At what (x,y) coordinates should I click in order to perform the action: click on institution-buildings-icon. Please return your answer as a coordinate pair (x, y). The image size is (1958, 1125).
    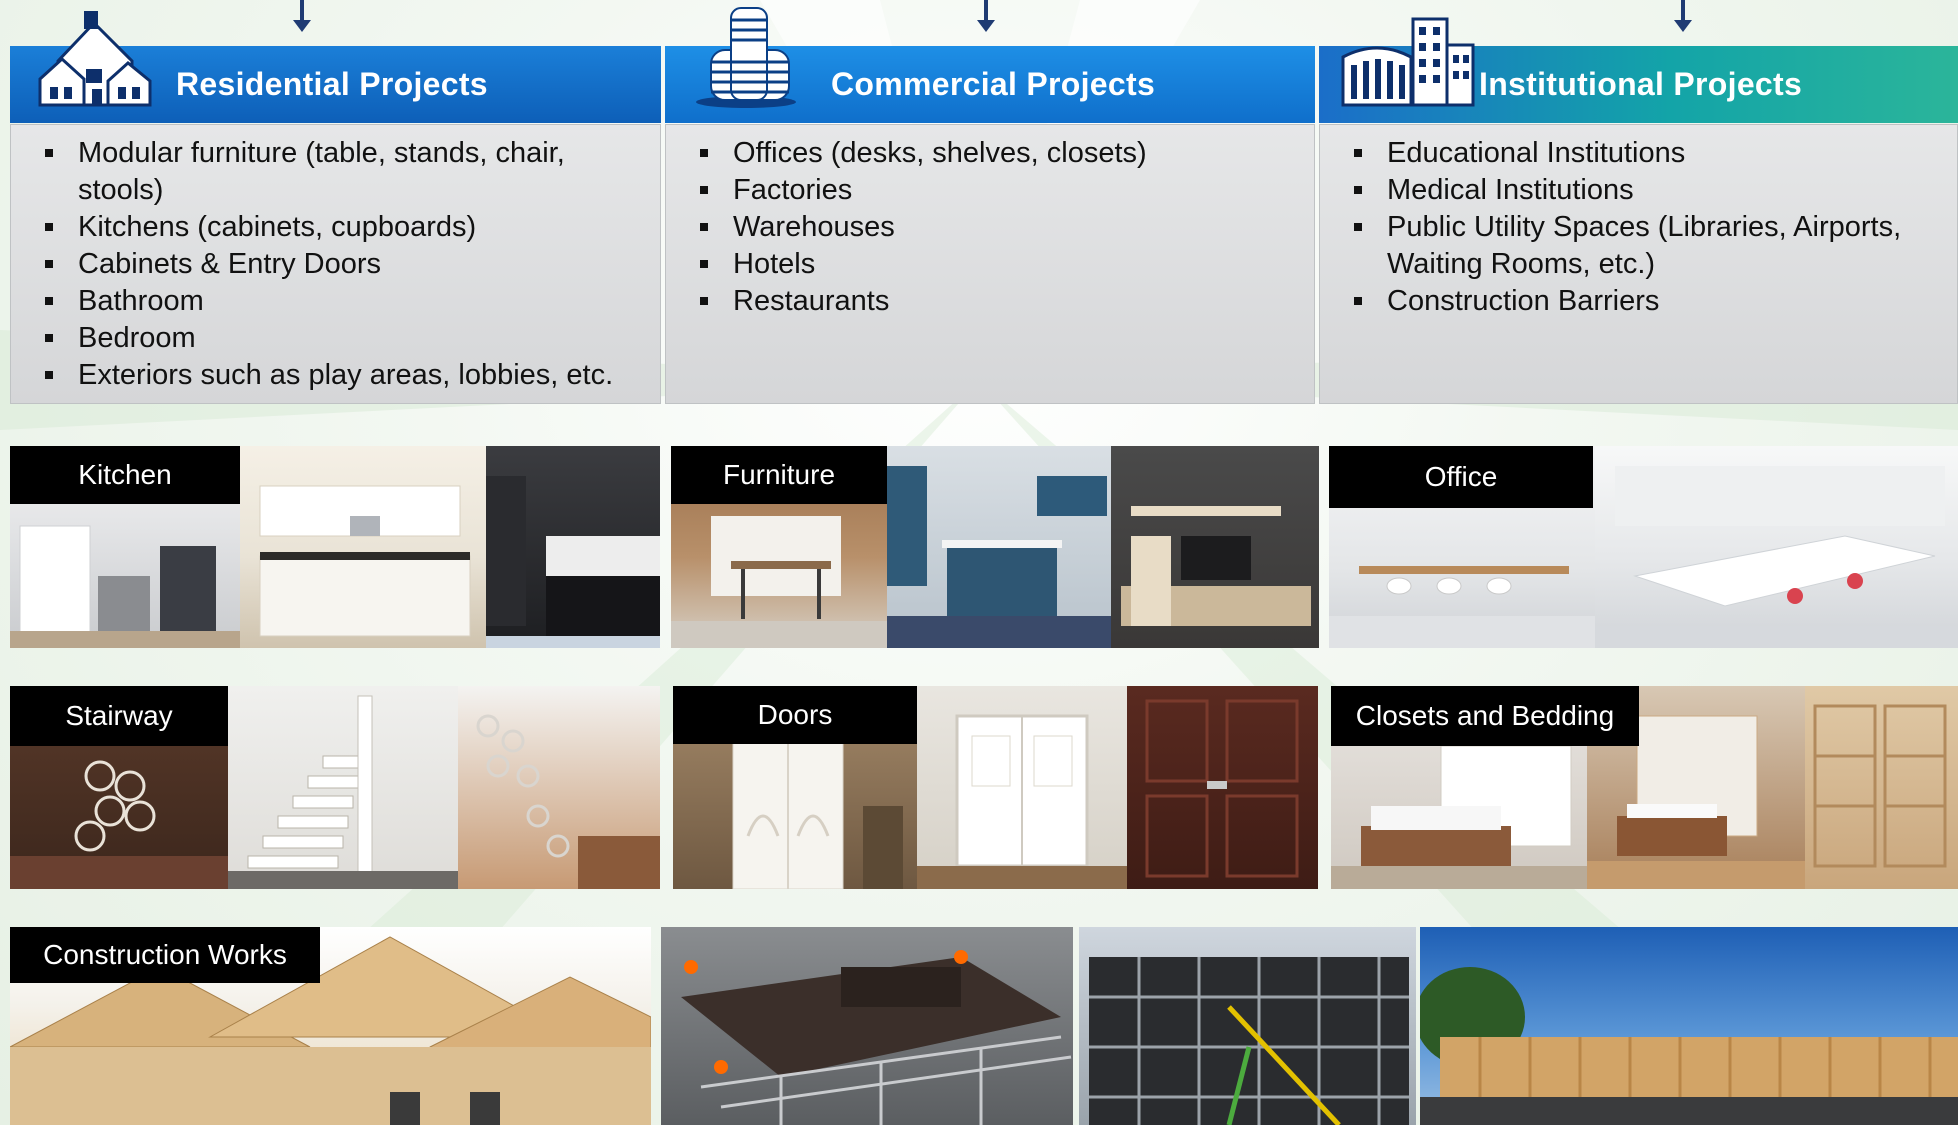
    Looking at the image, I should click on (1407, 63).